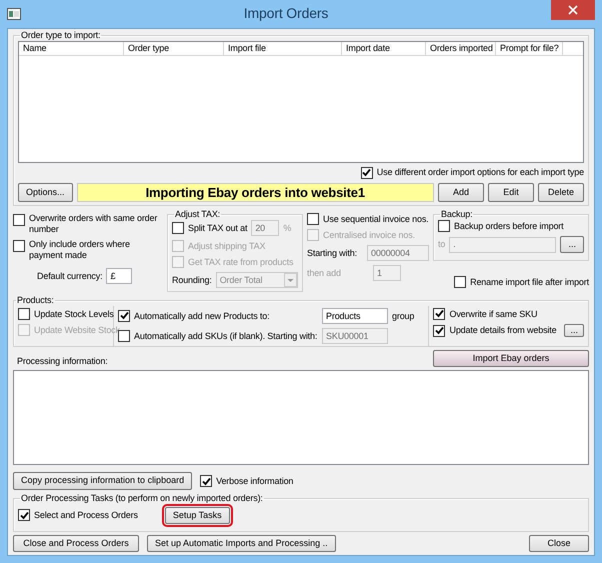 The image size is (602, 563). I want to click on action-button: Delete, so click(561, 192).